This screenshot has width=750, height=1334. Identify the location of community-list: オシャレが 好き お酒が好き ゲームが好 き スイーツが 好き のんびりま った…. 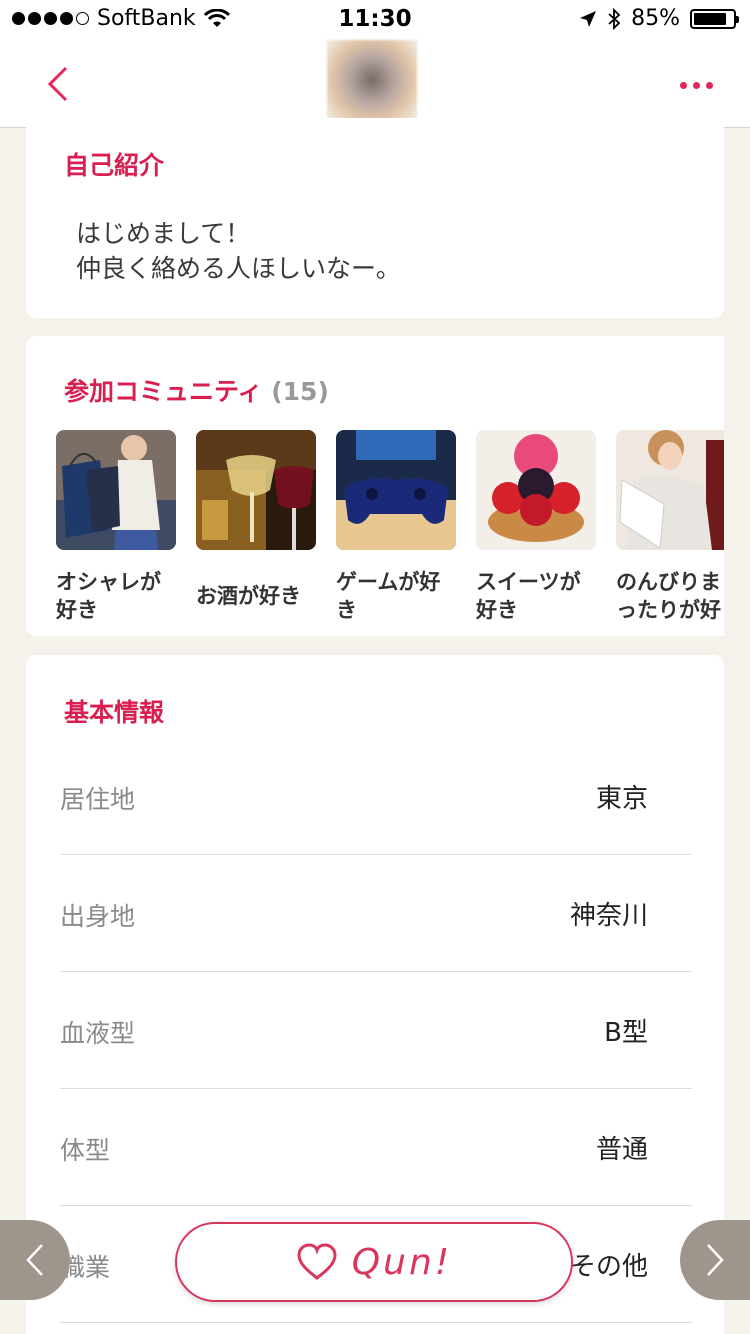
(390, 528).